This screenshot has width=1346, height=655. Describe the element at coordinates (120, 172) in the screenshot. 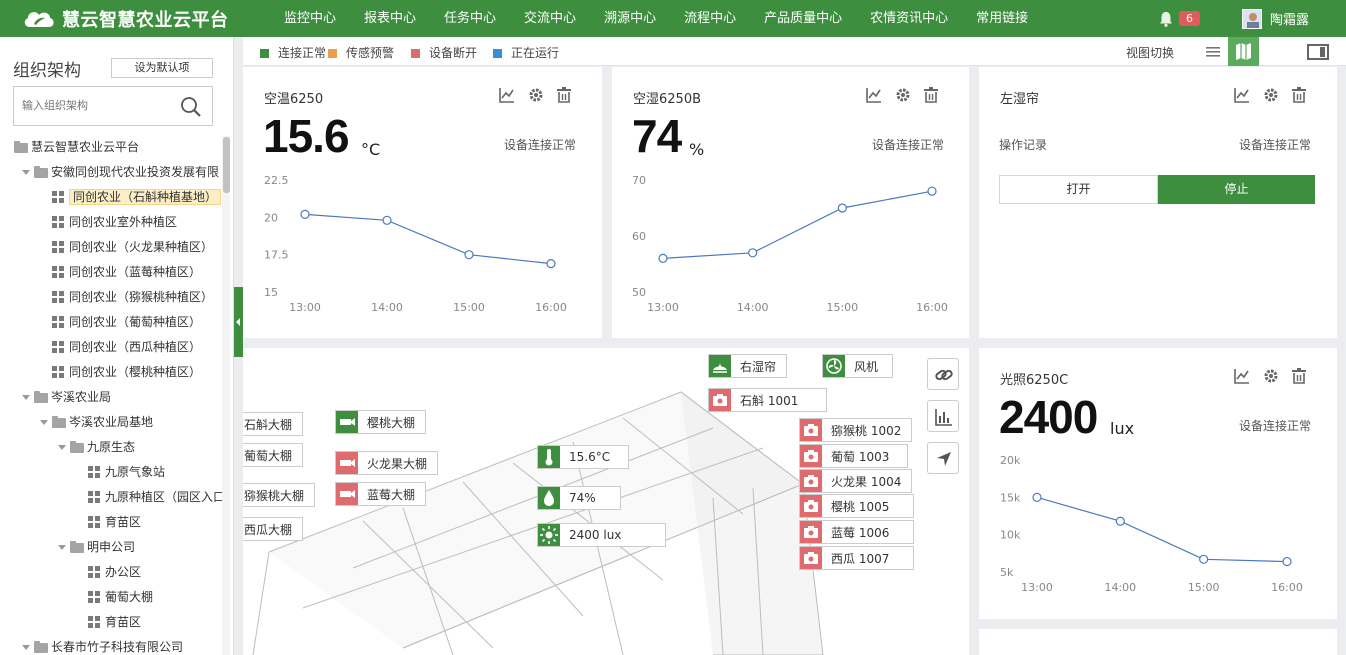

I see `tree-folder: 安徽同创现代农业投资发展有限` at that location.